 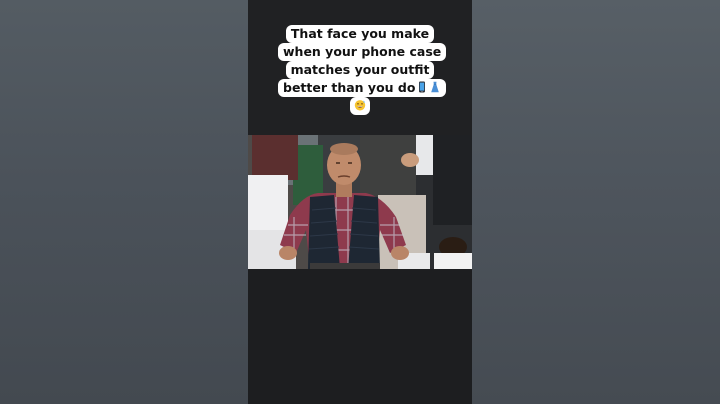 What do you see at coordinates (362, 52) in the screenshot?
I see `caption-line-2: when your phone case` at bounding box center [362, 52].